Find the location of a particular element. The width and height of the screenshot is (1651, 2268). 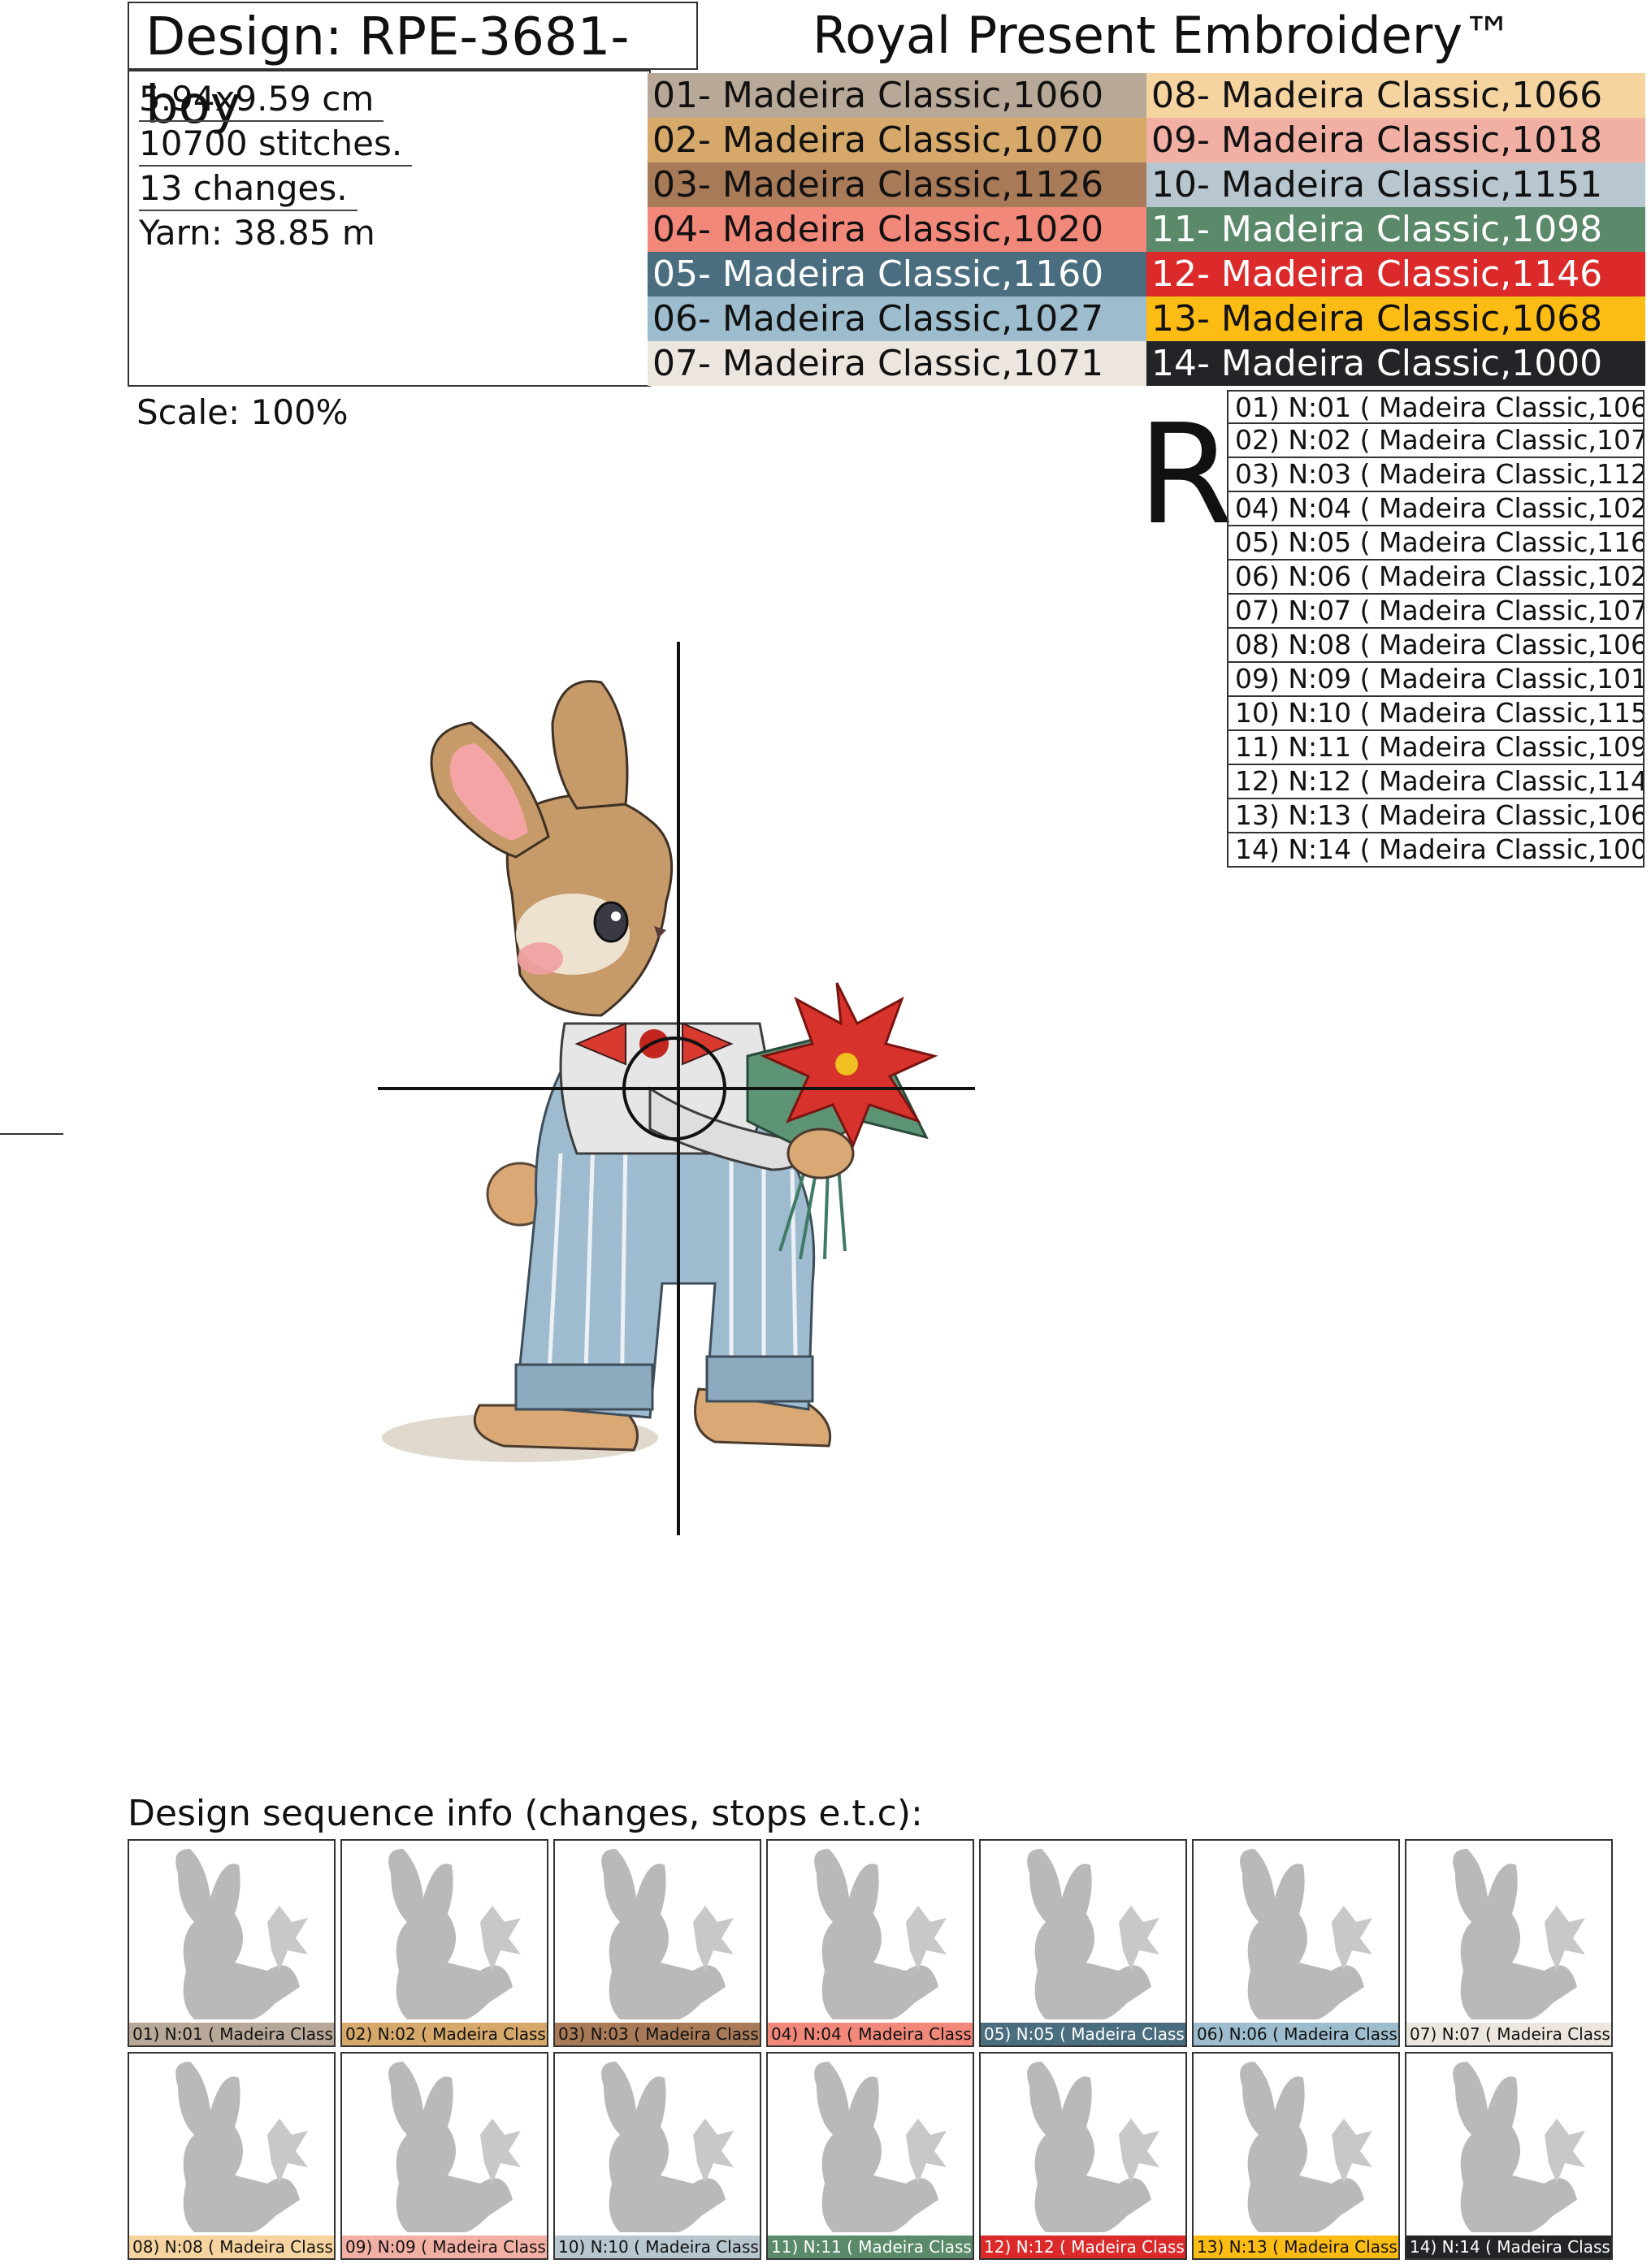

thumbnail-label: 13) N:13 ( Madeira Classic,1 is located at coordinates (1296, 2247).